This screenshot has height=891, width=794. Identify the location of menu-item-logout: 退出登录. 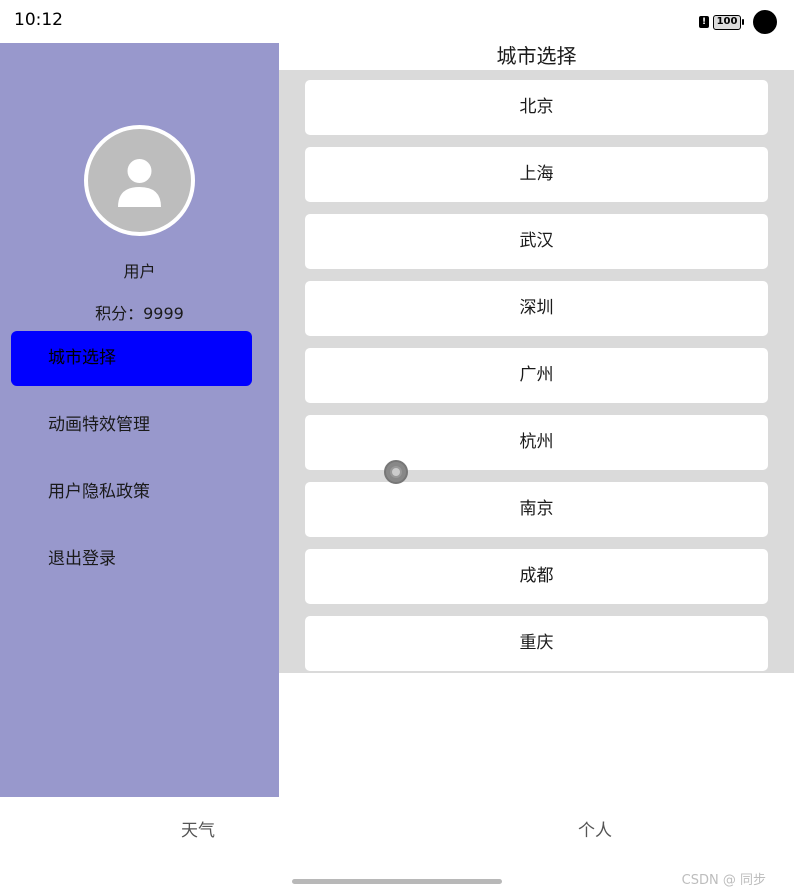
(131, 559).